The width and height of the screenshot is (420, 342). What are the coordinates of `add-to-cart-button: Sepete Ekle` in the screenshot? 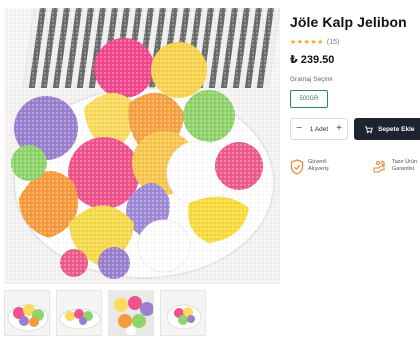 It's located at (387, 129).